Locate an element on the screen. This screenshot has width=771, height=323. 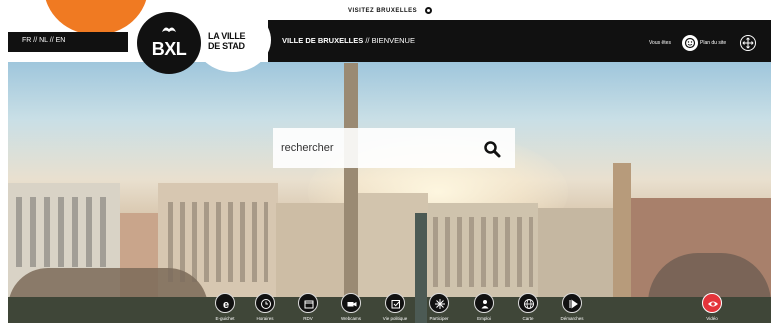
ballot-icon is located at coordinates (395, 303).